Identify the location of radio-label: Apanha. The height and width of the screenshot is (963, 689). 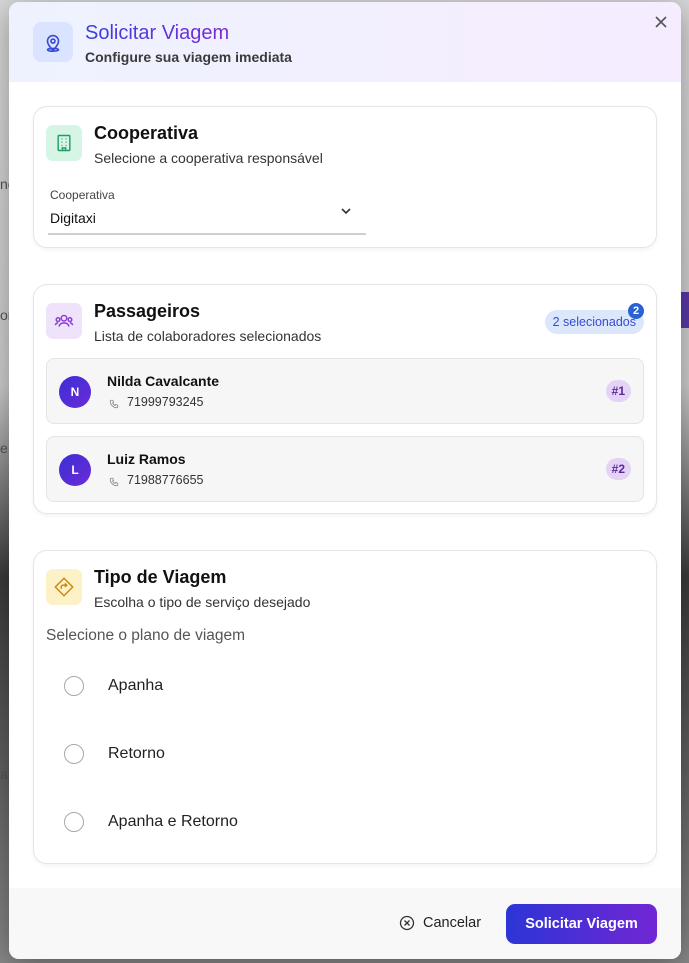
(136, 685).